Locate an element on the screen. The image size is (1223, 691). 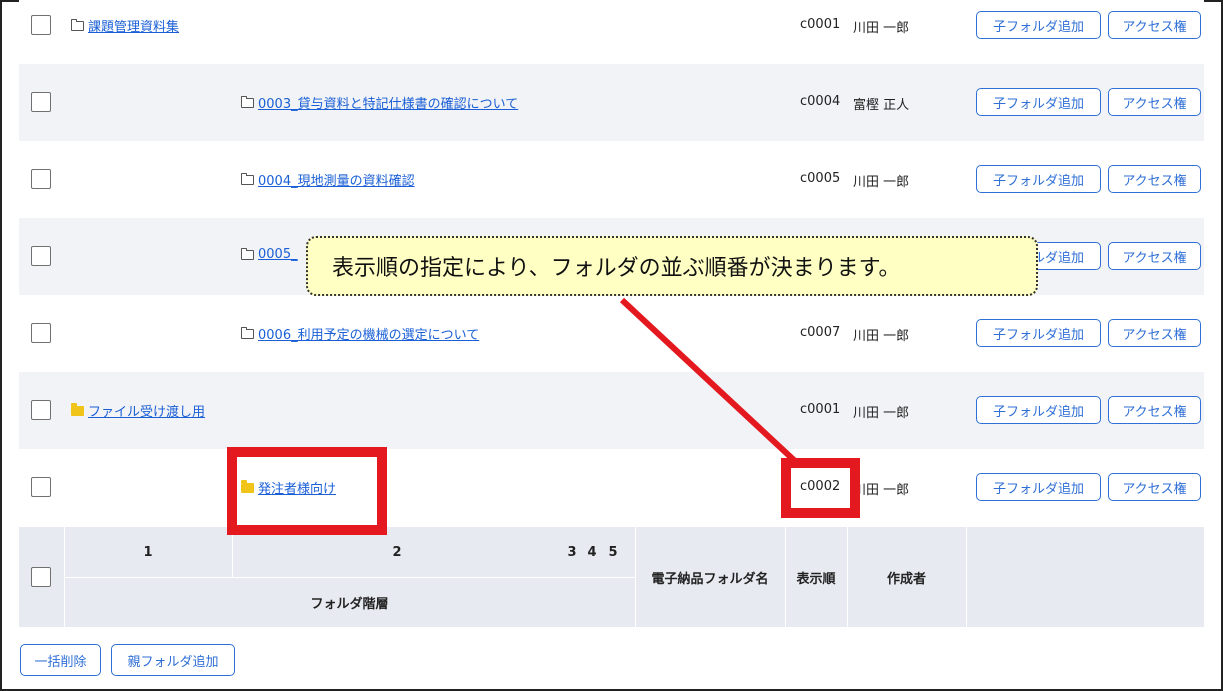
callout-box: 表示順の指定により、フォルダの並ぶ順番が決まります。 is located at coordinates (672, 266).